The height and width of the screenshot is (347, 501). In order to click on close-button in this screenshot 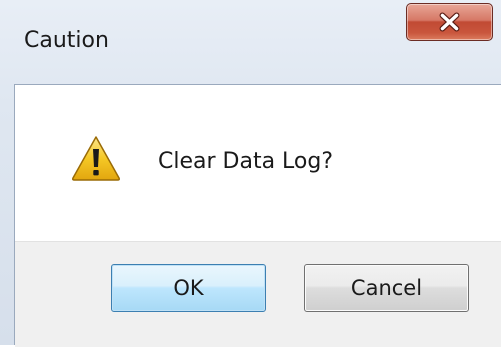, I will do `click(449, 22)`.